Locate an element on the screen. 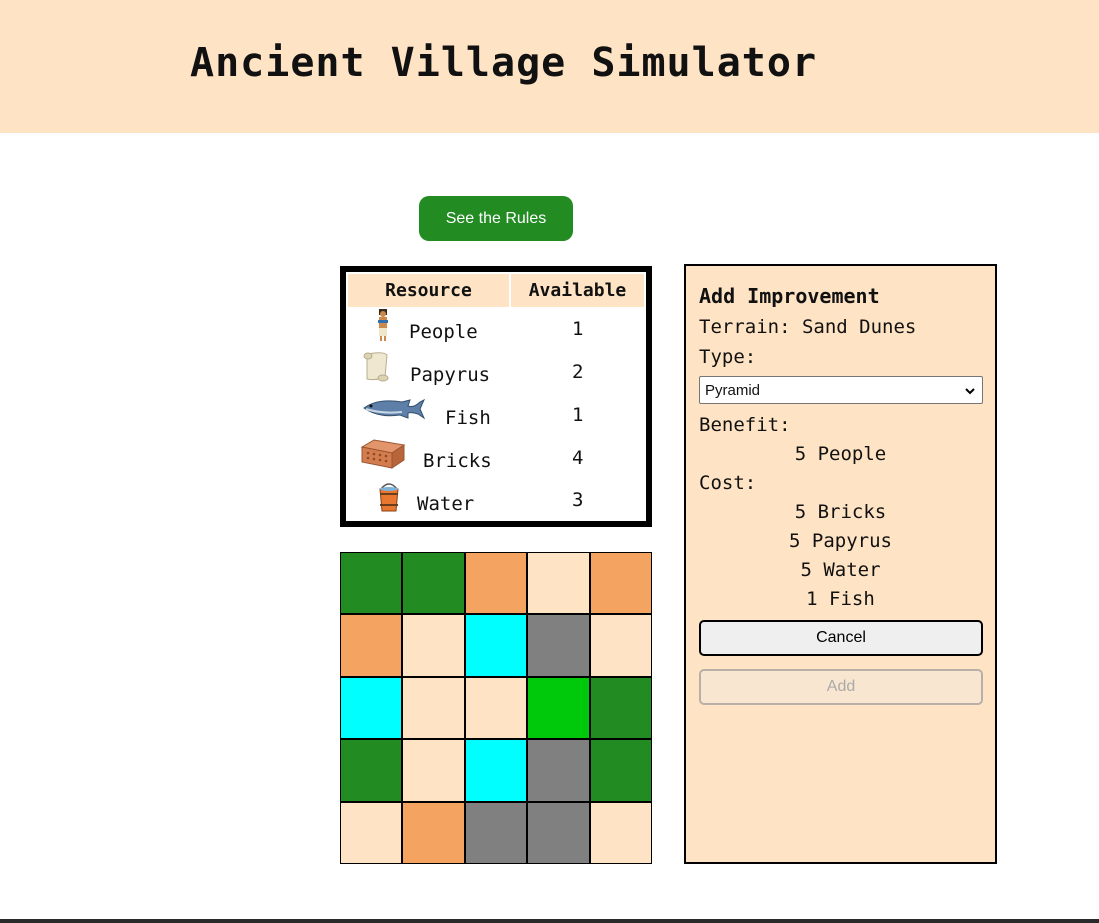  resource-row-papyrus: Papyrus 2 is located at coordinates (496, 372).